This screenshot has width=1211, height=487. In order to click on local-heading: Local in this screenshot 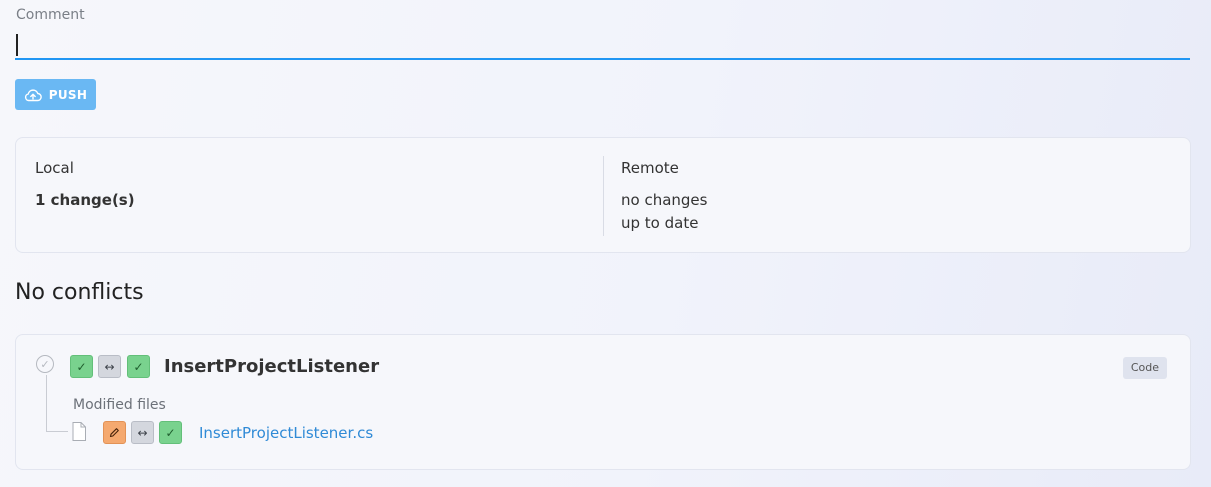, I will do `click(54, 168)`.